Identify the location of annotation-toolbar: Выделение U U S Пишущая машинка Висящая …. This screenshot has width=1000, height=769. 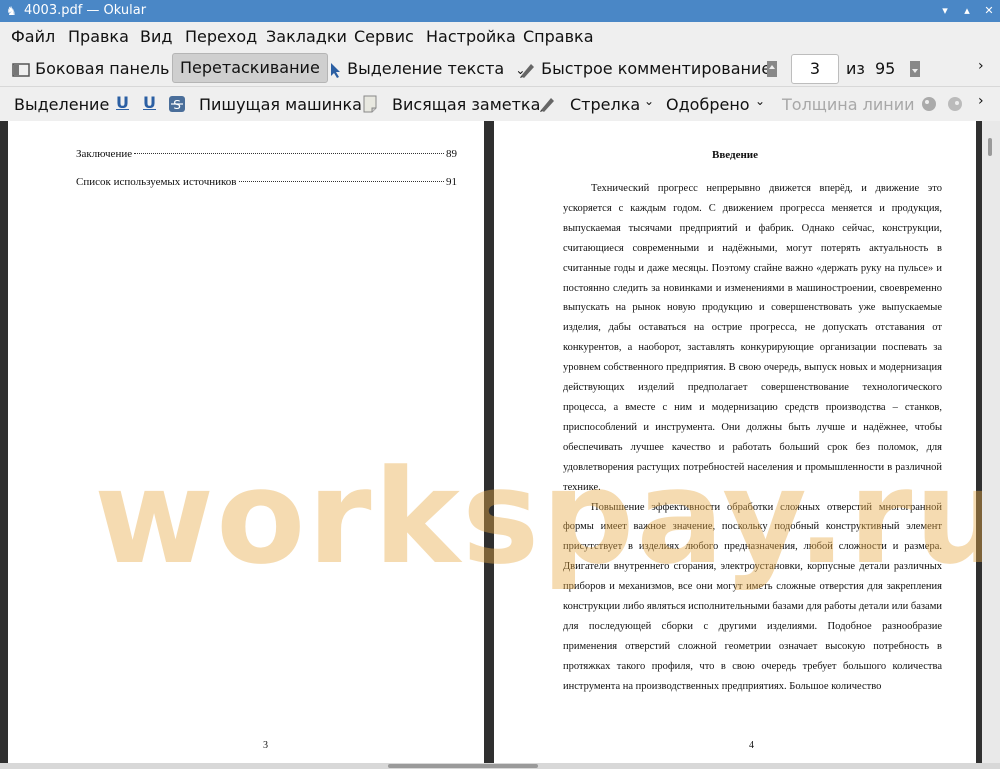
(500, 104).